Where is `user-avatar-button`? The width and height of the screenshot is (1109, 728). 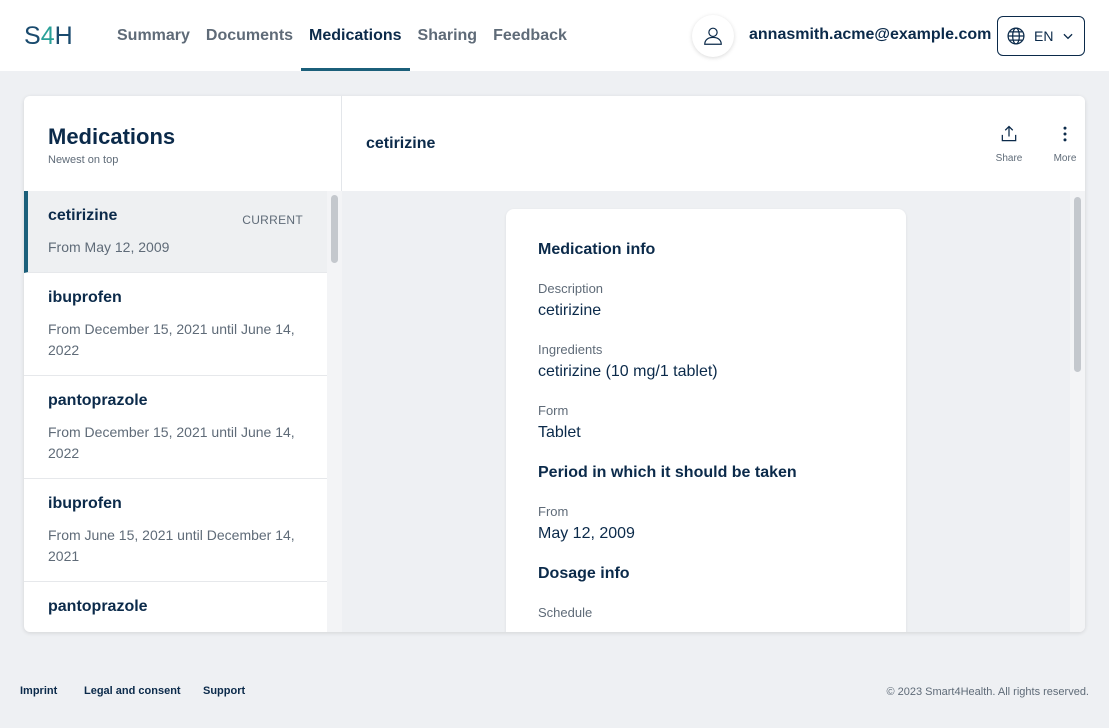
user-avatar-button is located at coordinates (713, 36).